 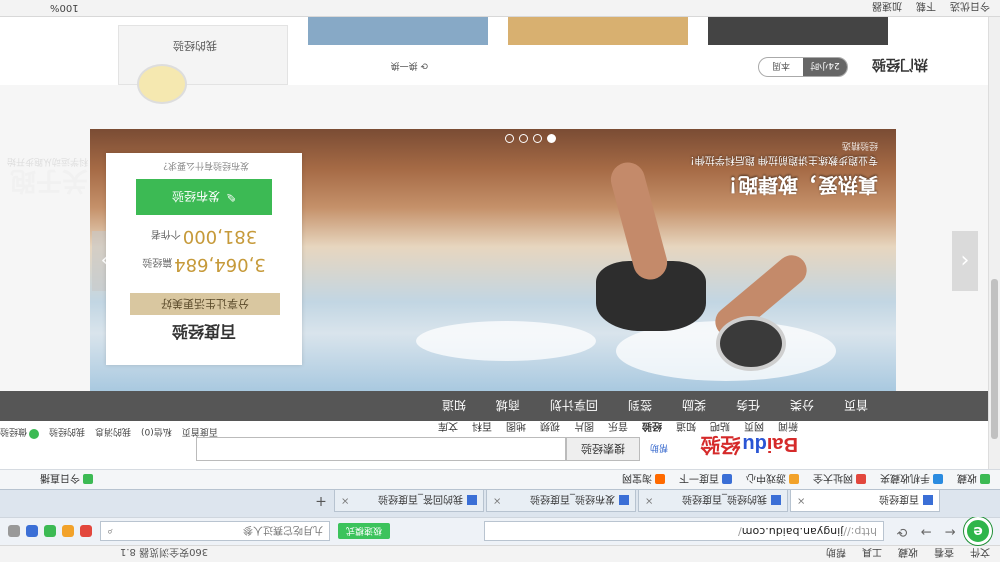 I want to click on link-jingyan: 经验, so click(x=652, y=427).